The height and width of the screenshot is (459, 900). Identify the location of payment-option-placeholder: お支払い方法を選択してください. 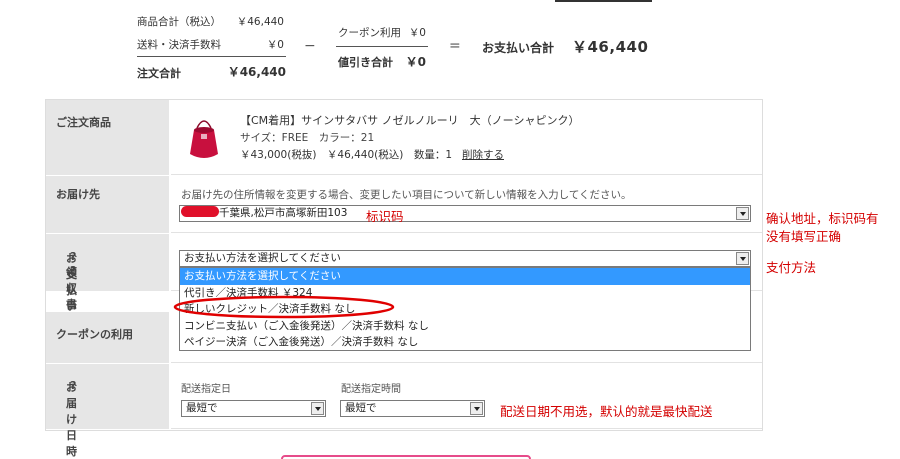
(465, 276).